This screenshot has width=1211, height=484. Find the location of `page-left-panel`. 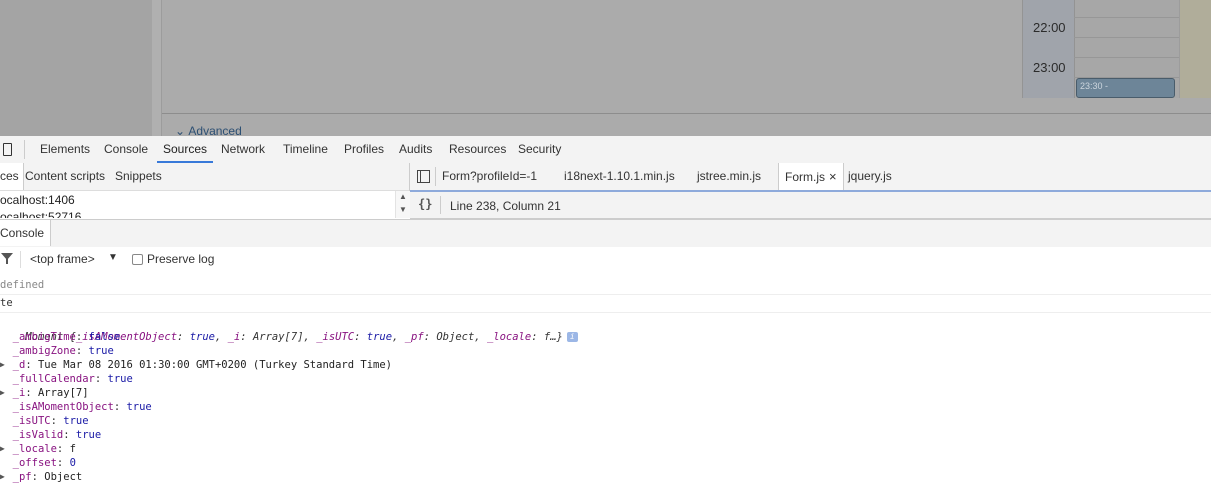

page-left-panel is located at coordinates (76, 68).